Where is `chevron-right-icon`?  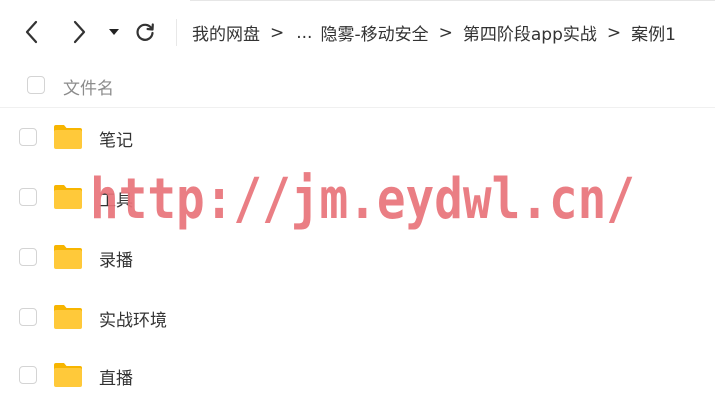
chevron-right-icon is located at coordinates (79, 32).